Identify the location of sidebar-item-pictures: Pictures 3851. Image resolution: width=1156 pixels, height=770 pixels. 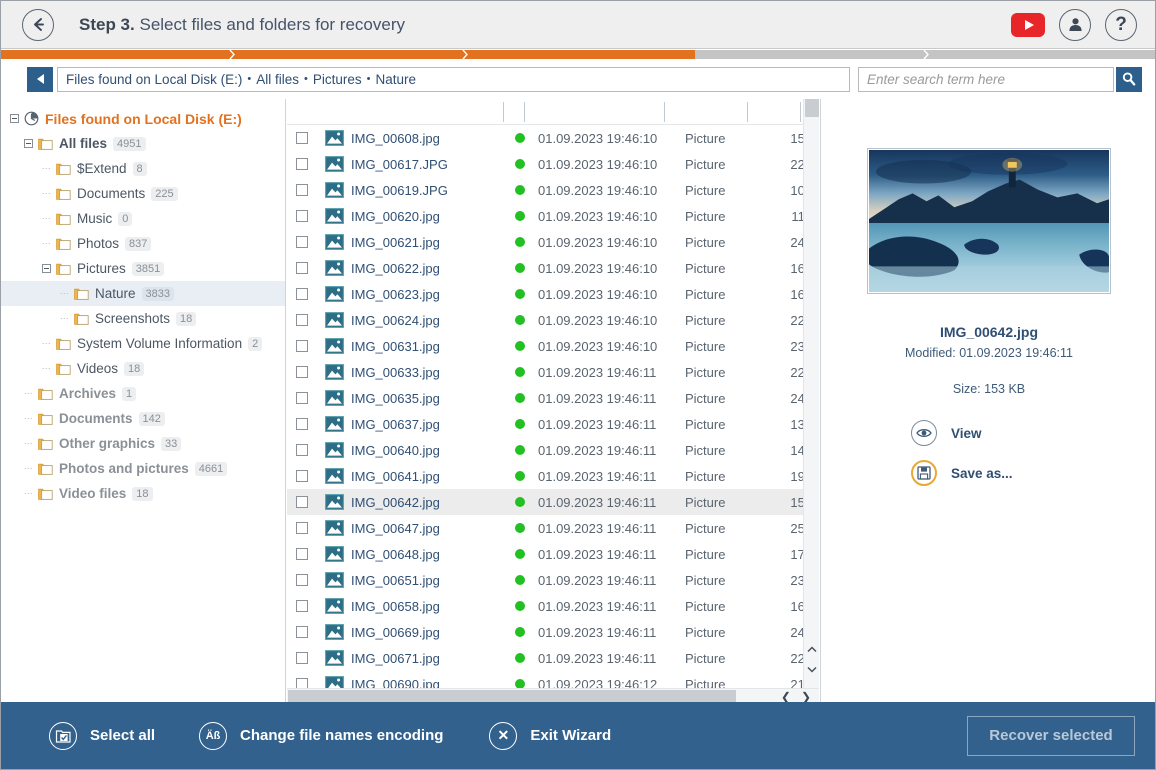
(143, 268).